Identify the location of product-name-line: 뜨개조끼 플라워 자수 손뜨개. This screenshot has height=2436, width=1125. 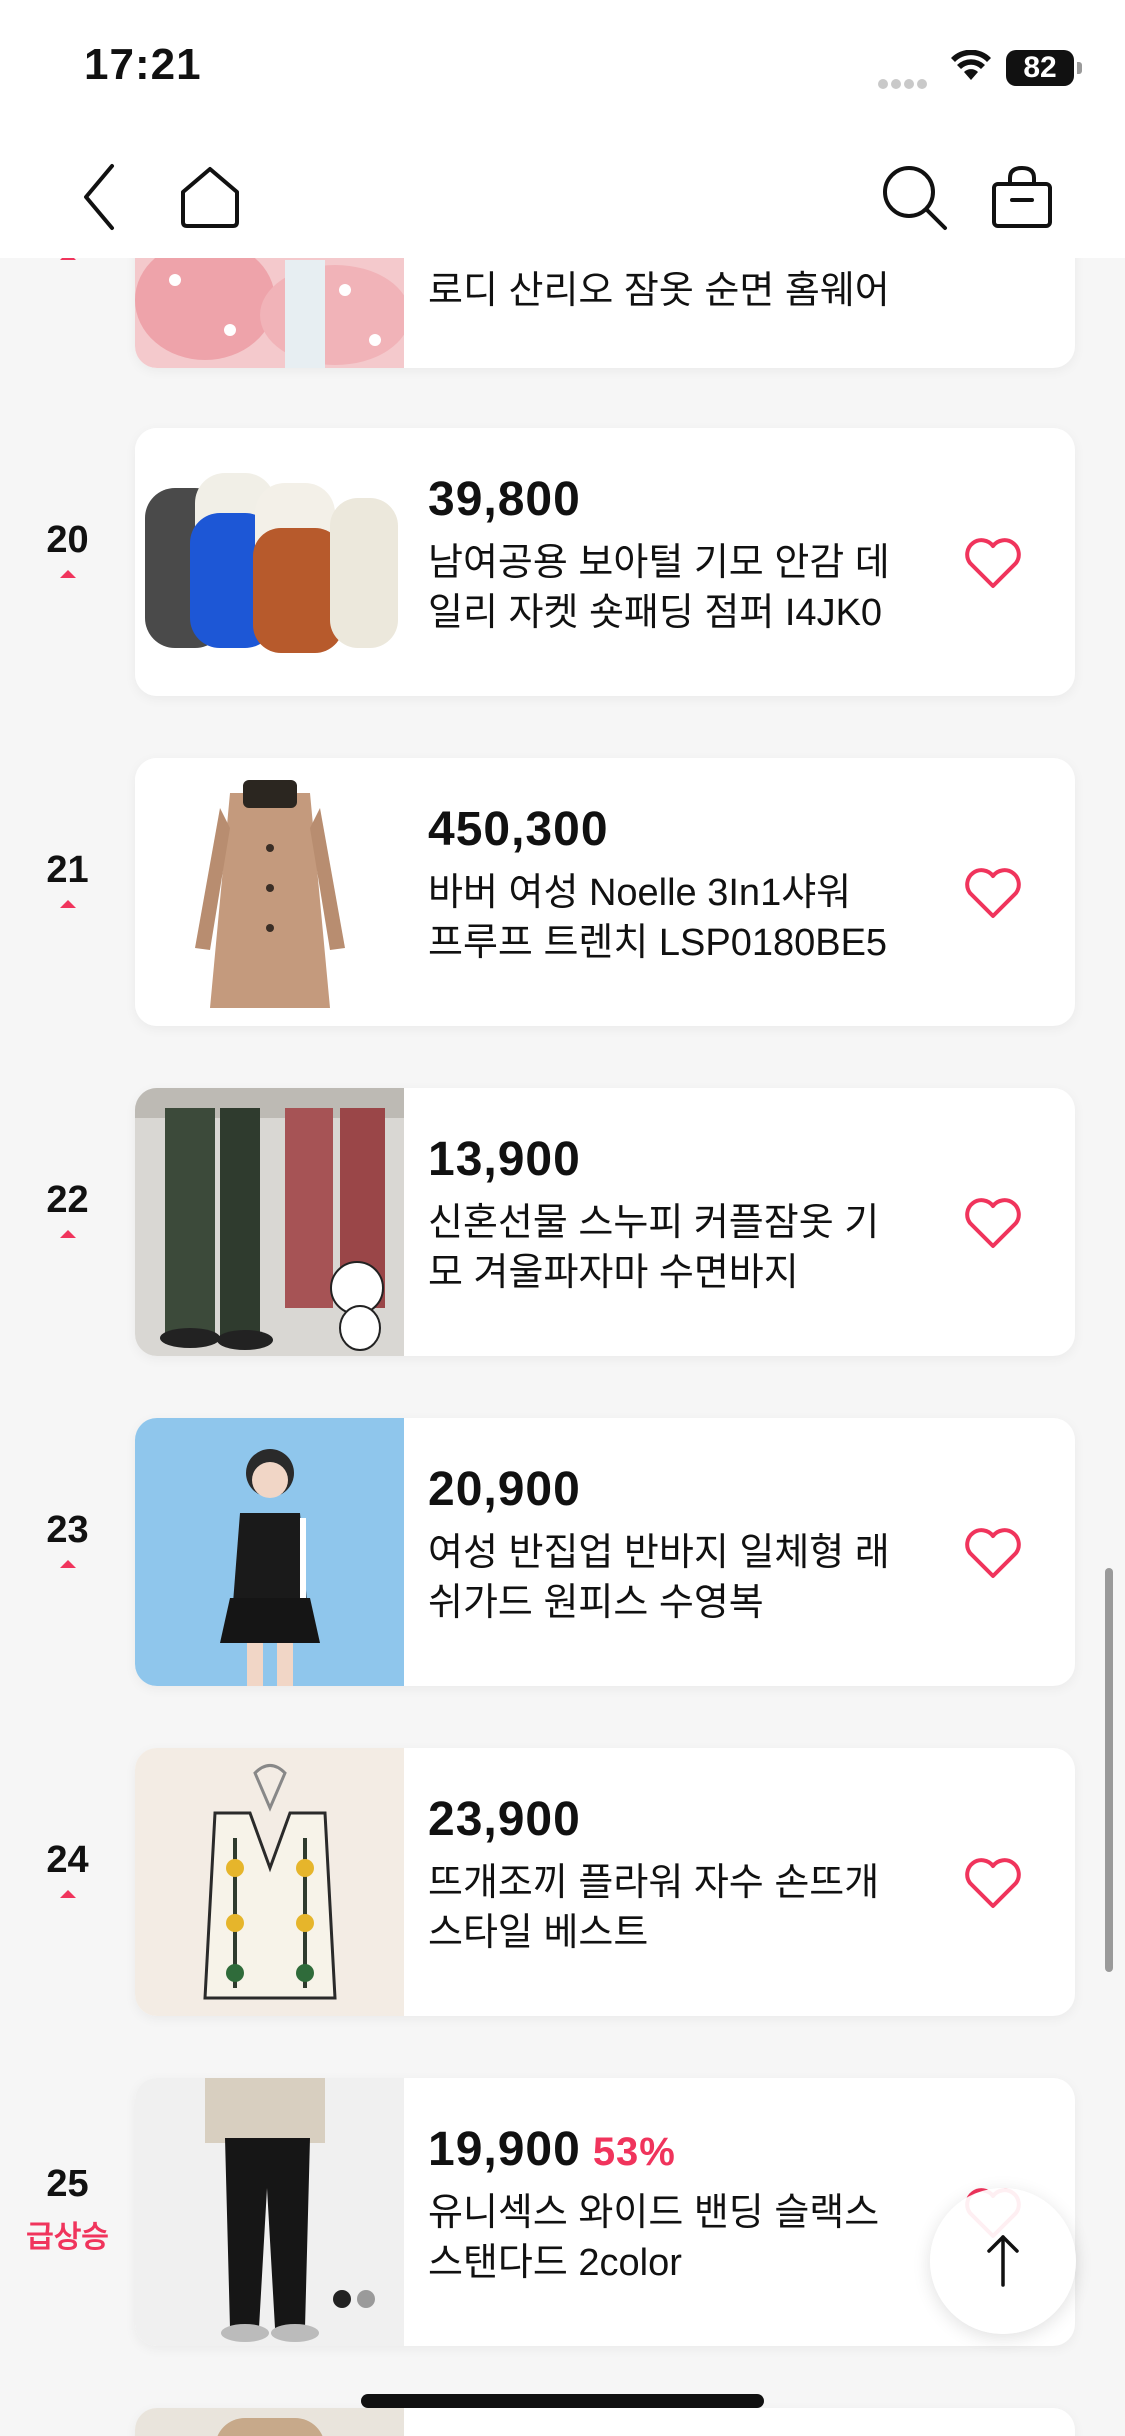
(654, 1883).